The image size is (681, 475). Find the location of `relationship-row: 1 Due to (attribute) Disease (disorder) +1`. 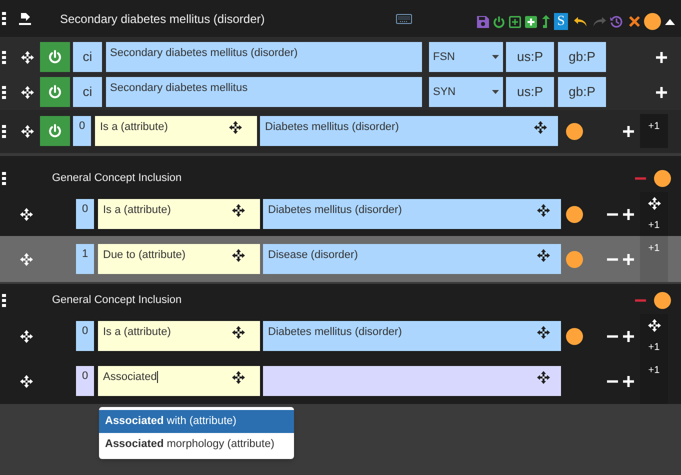

relationship-row: 1 Due to (attribute) Disease (disorder) +1 is located at coordinates (340, 259).